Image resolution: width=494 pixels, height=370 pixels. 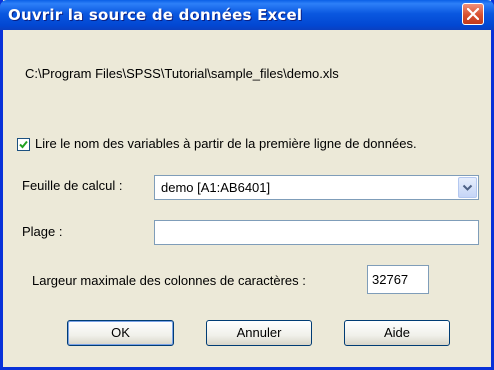 I want to click on close-button, so click(x=473, y=14).